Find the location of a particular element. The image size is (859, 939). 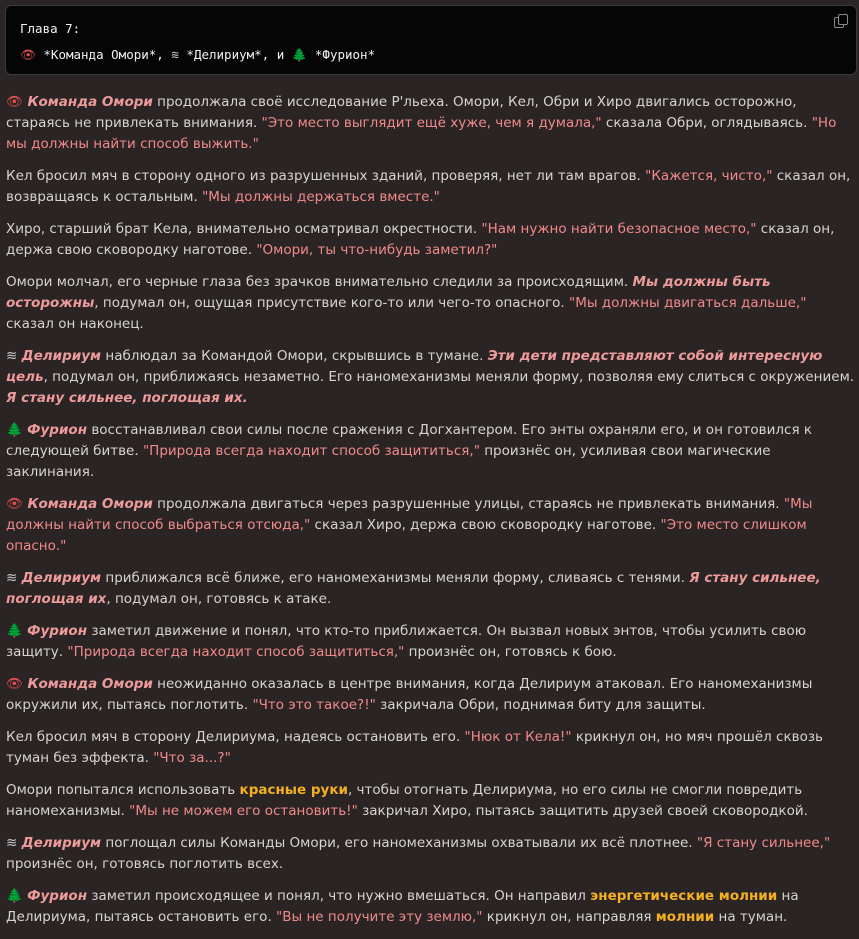

dialogue: "Нюк от Кела!" is located at coordinates (518, 737).